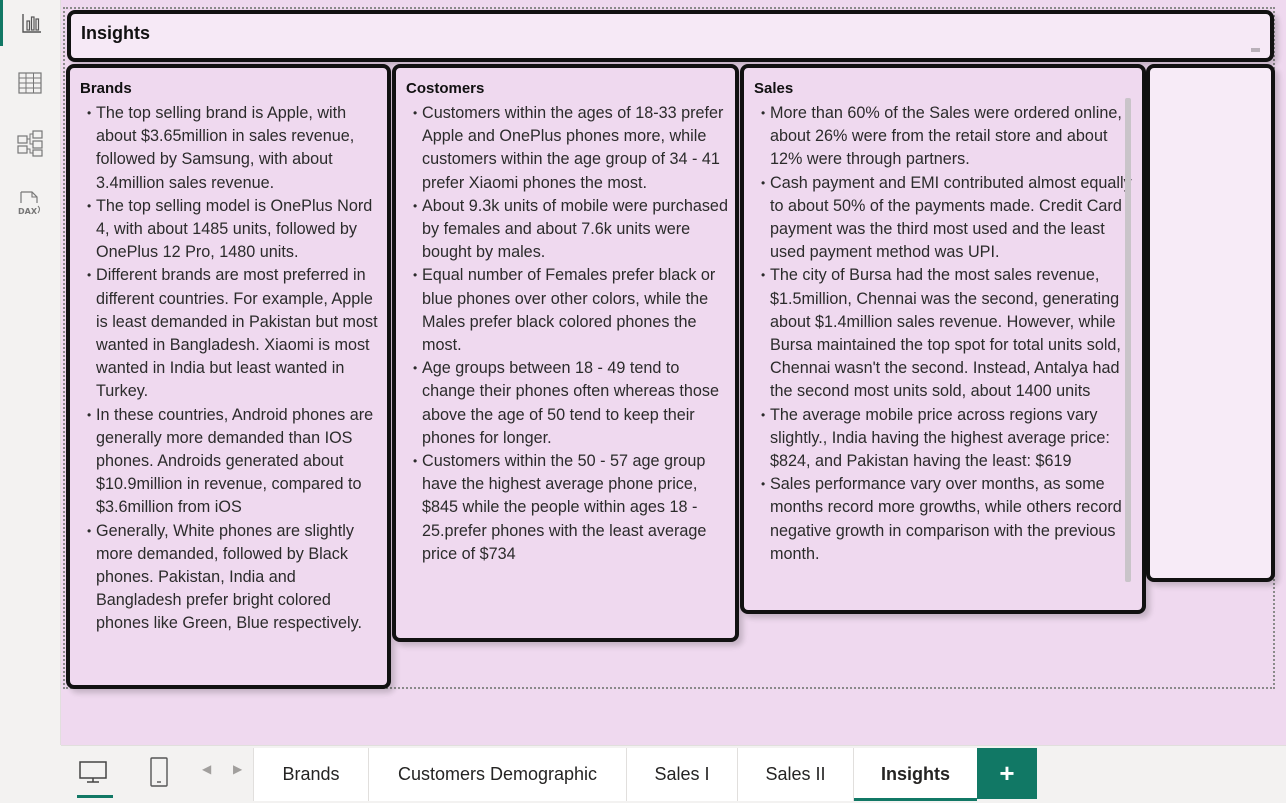 The image size is (1286, 803). What do you see at coordinates (30, 372) in the screenshot?
I see `view-rail: DAX` at bounding box center [30, 372].